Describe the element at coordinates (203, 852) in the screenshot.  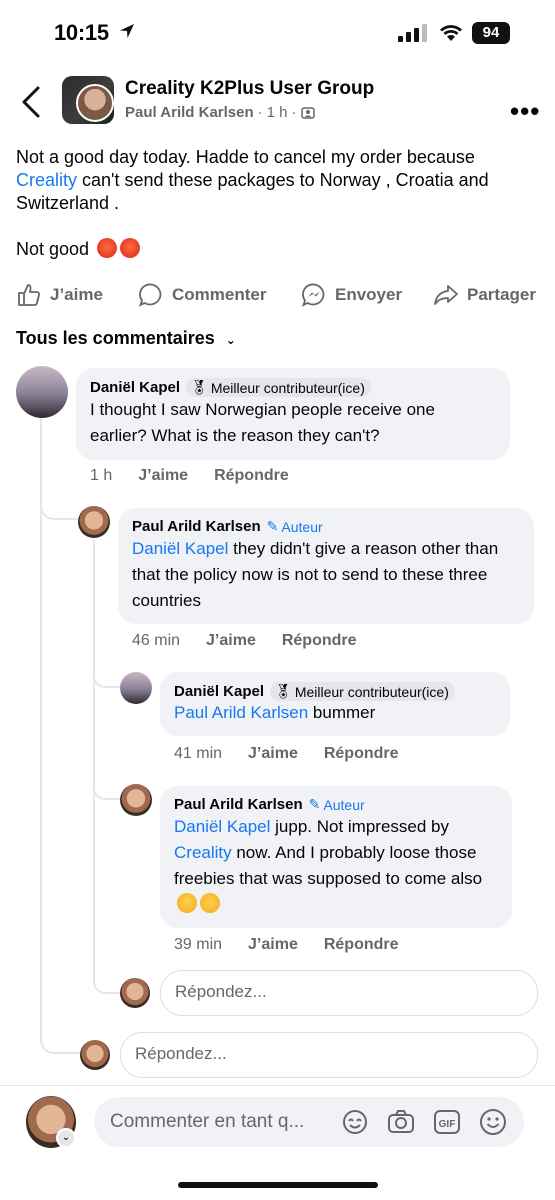
I see `mention-link: Creality` at that location.